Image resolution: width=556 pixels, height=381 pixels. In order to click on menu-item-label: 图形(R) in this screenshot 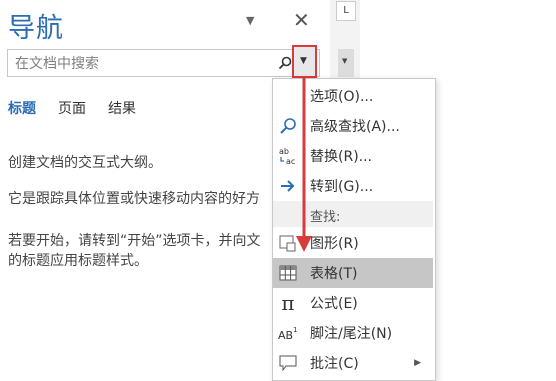, I will do `click(334, 244)`.